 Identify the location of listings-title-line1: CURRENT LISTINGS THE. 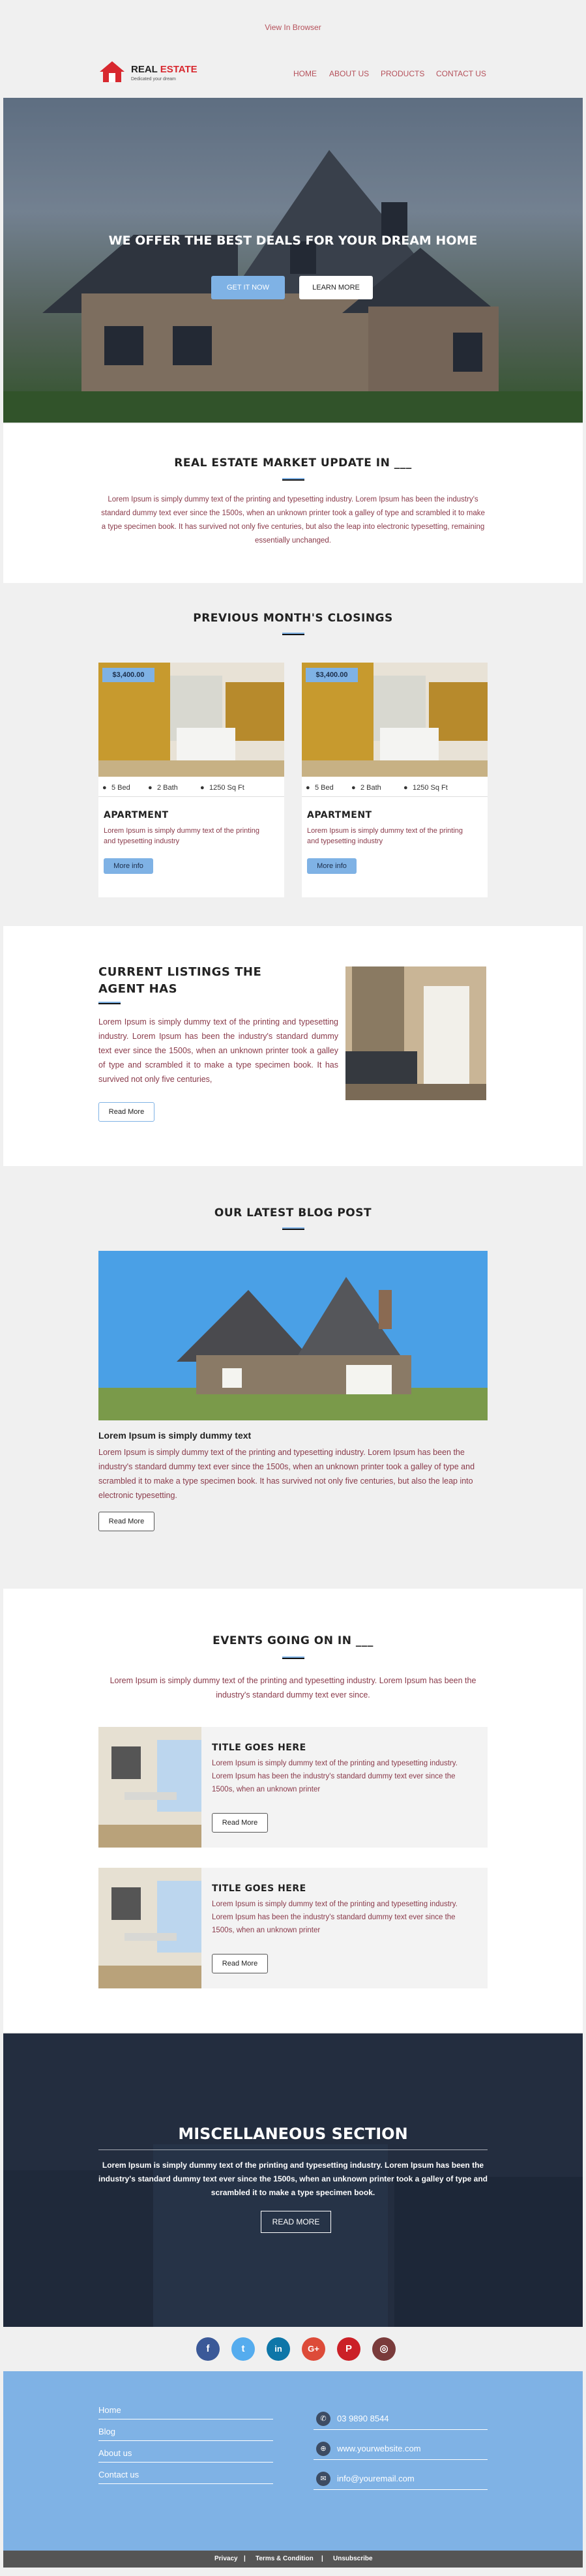
(180, 972).